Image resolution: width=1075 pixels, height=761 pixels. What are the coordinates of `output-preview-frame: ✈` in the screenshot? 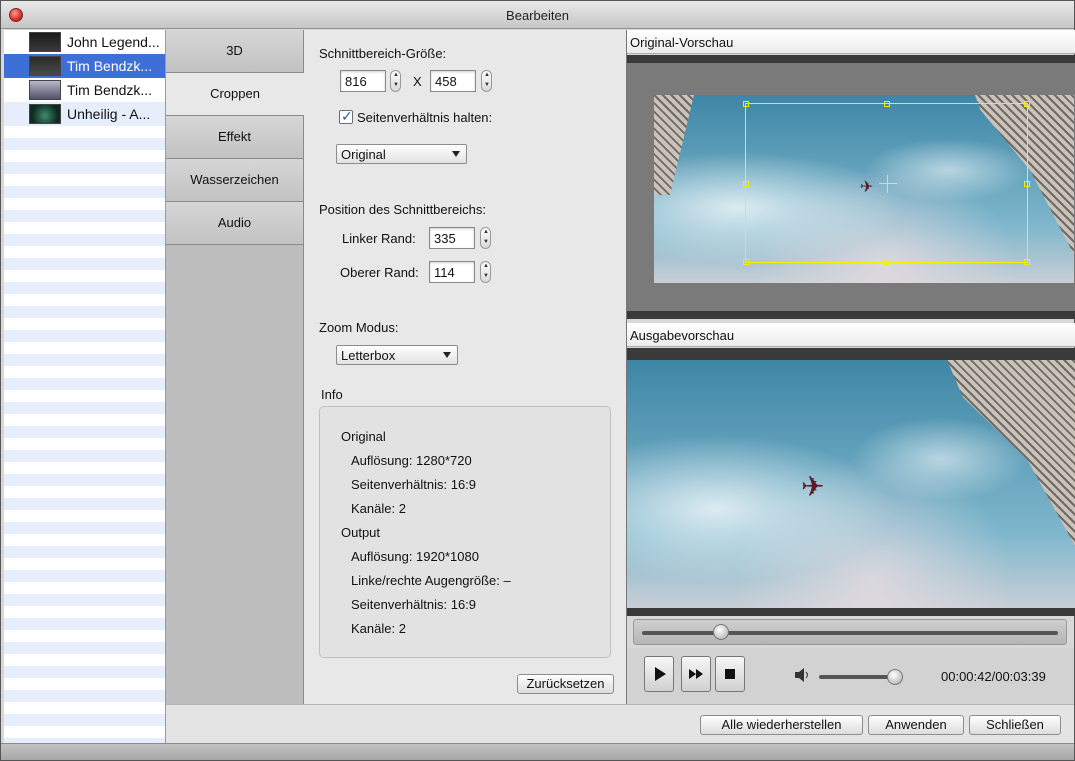 It's located at (851, 482).